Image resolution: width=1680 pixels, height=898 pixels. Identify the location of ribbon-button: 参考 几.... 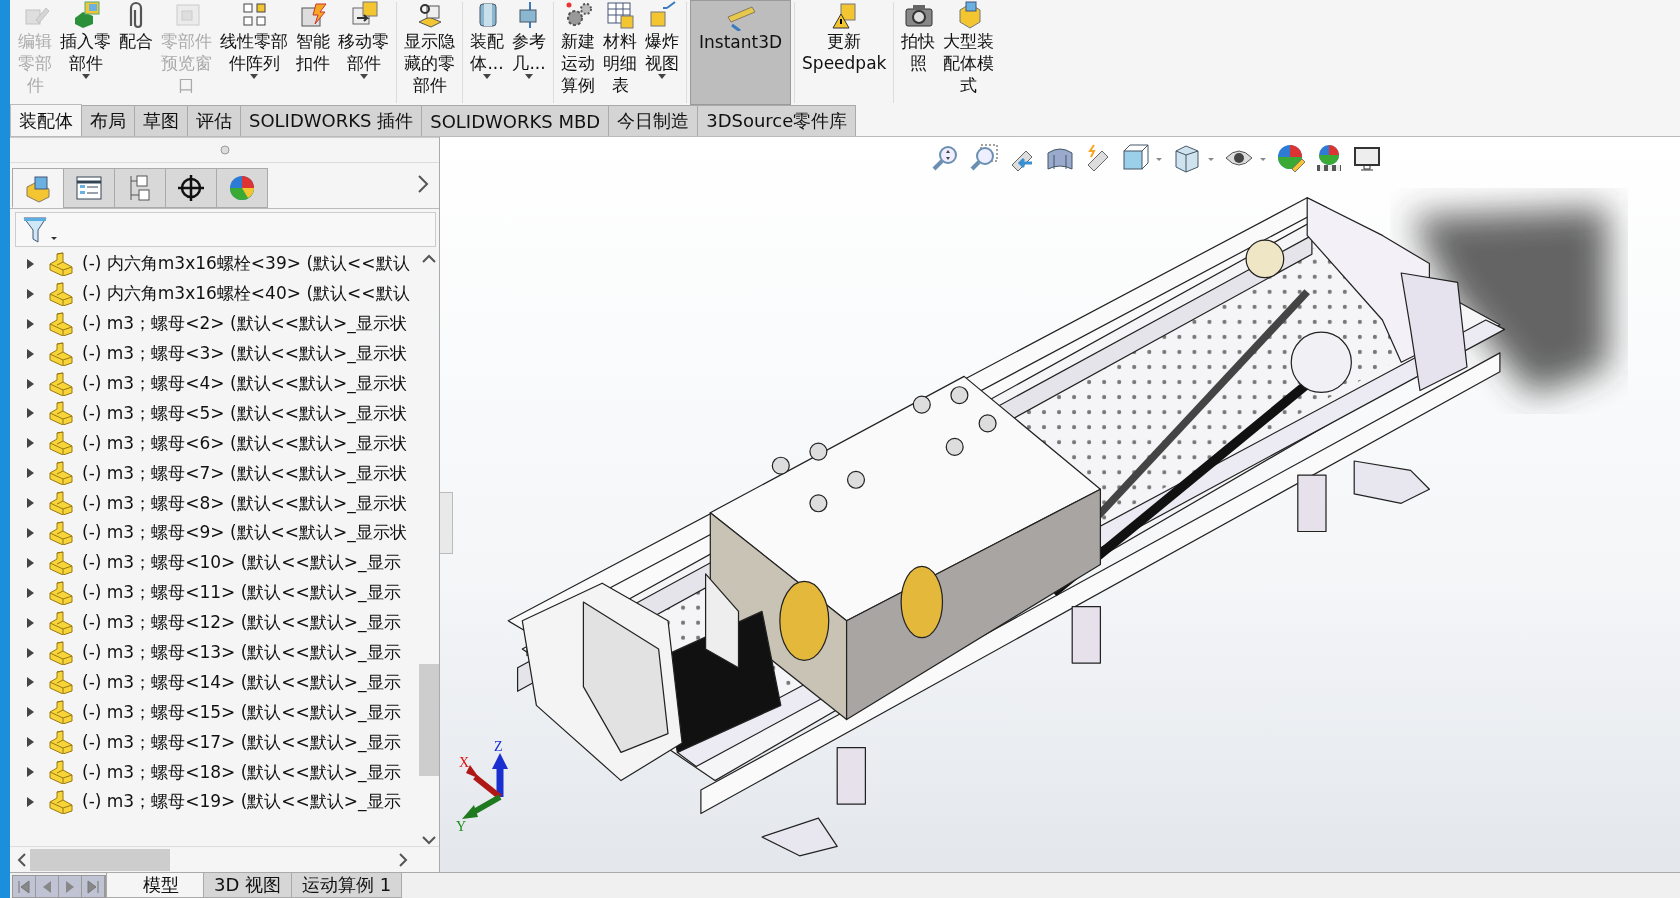
(529, 52).